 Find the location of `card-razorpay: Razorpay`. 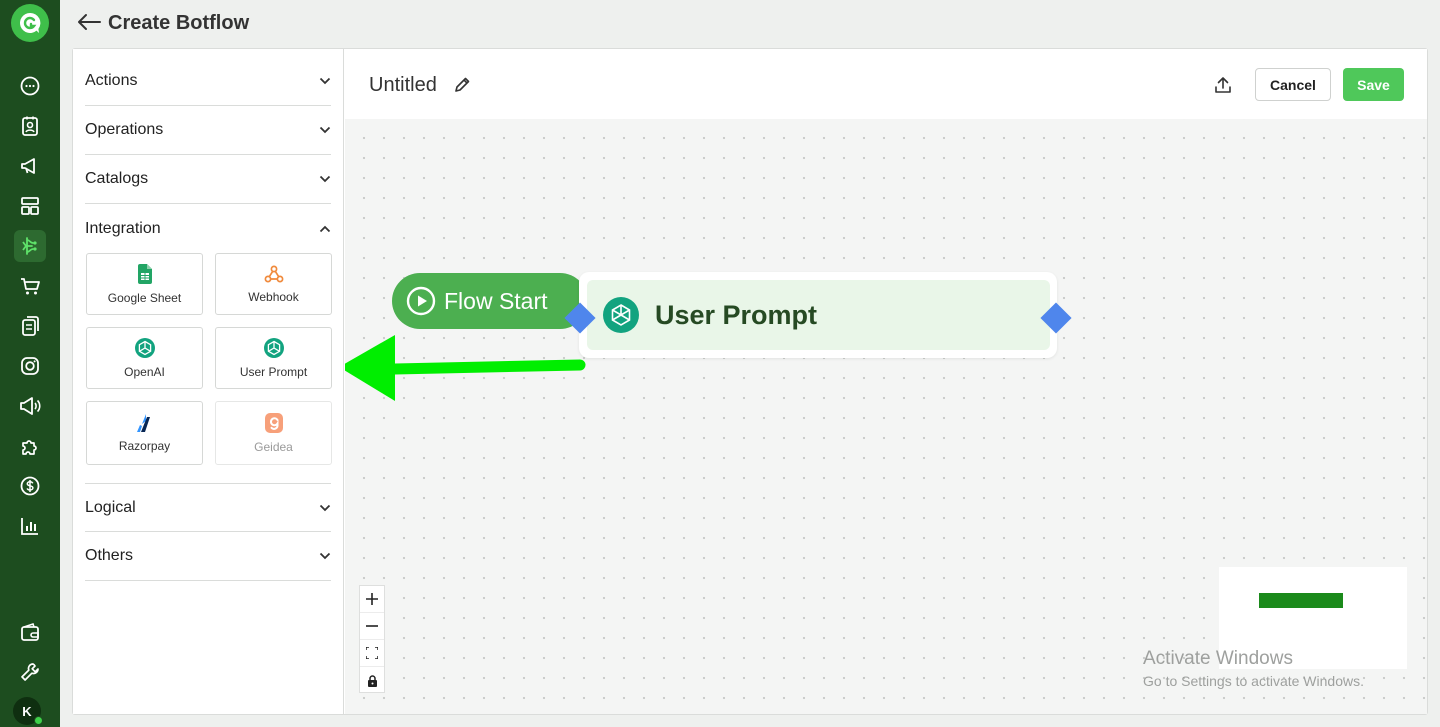

card-razorpay: Razorpay is located at coordinates (144, 433).